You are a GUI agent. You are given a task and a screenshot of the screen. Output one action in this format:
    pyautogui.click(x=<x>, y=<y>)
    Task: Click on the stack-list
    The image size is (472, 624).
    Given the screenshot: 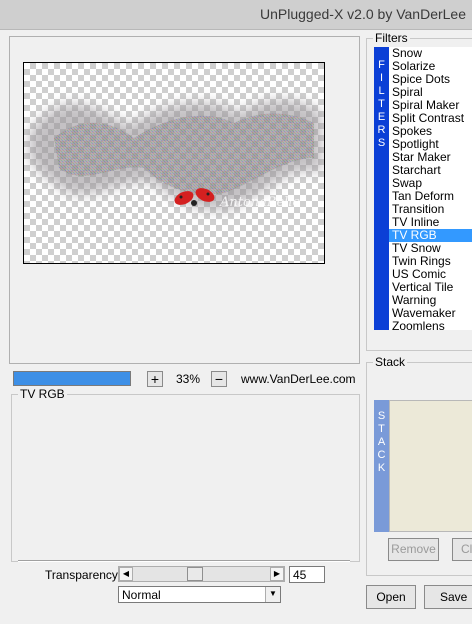 What is the action you would take?
    pyautogui.click(x=430, y=466)
    